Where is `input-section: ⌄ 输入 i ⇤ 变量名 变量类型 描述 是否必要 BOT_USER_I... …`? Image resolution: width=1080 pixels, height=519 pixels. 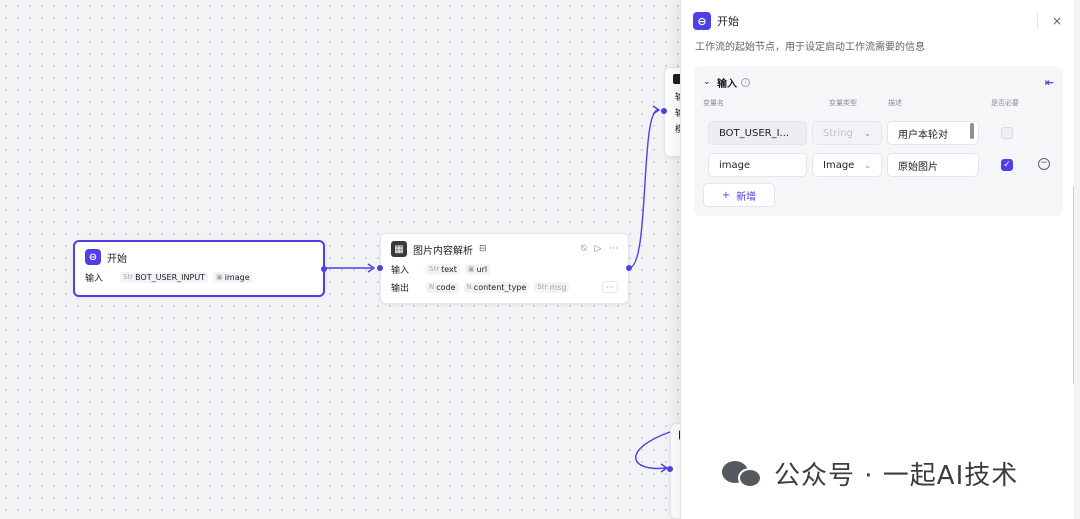 input-section: ⌄ 输入 i ⇤ 变量名 变量类型 描述 是否必要 BOT_USER_I... … is located at coordinates (878, 141).